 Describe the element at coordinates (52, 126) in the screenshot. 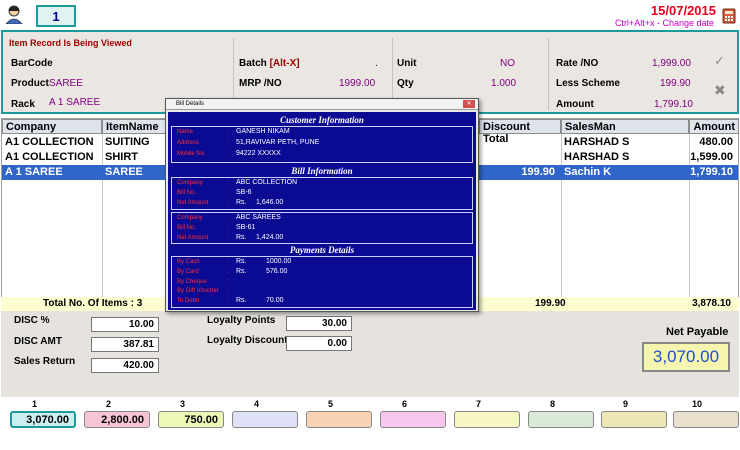

I see `column-header-company: Company` at that location.